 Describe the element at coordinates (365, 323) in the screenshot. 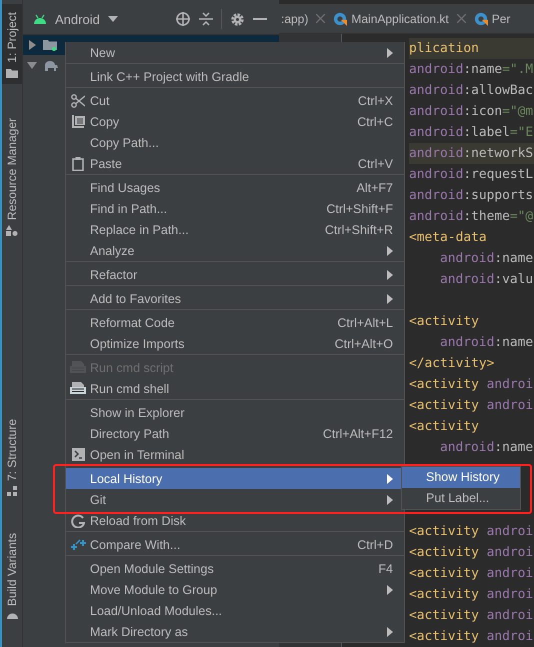

I see `shortcut-label: Ctrl+Alt+L` at that location.